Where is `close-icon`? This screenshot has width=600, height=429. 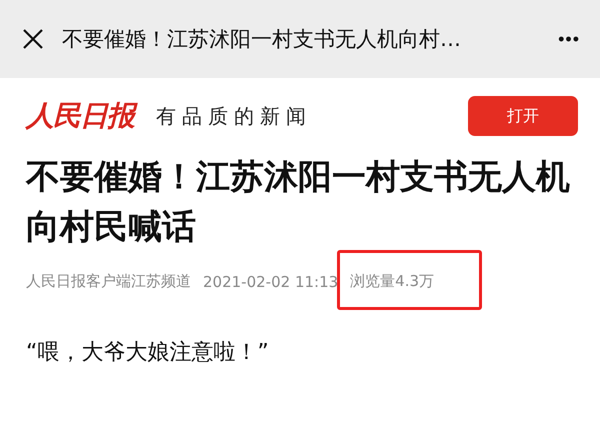
close-icon is located at coordinates (33, 39).